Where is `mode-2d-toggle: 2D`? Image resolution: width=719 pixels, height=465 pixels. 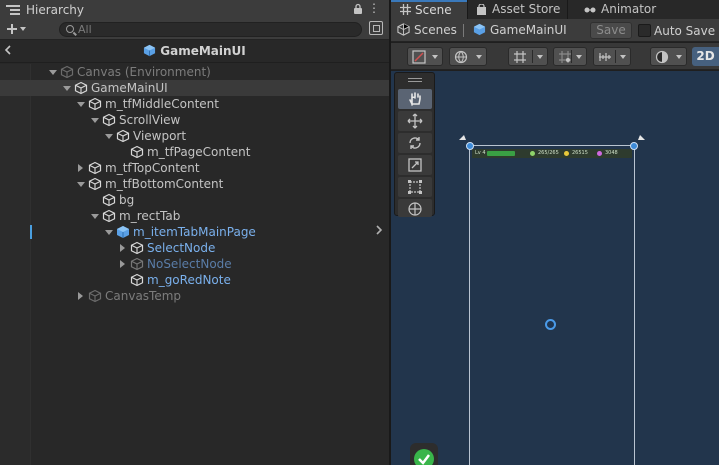 mode-2d-toggle: 2D is located at coordinates (705, 56).